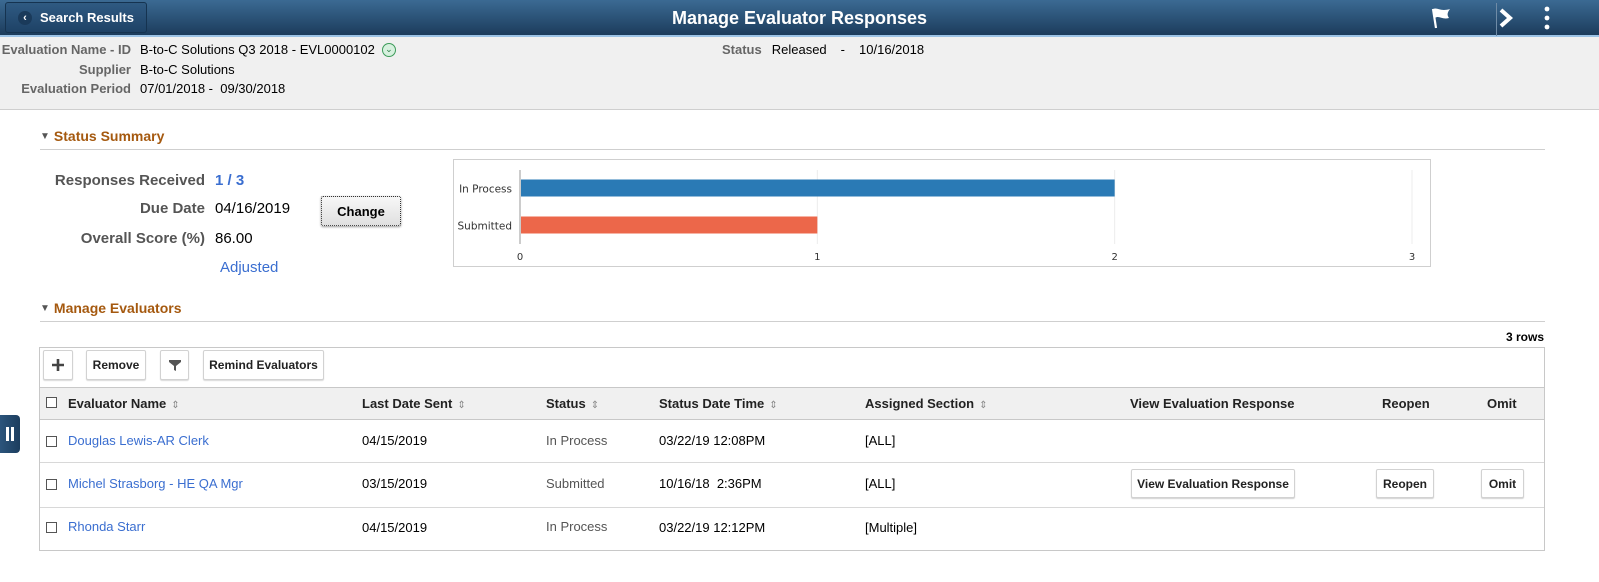 The width and height of the screenshot is (1599, 582). I want to click on assigned-section: [Multiple], so click(891, 527).